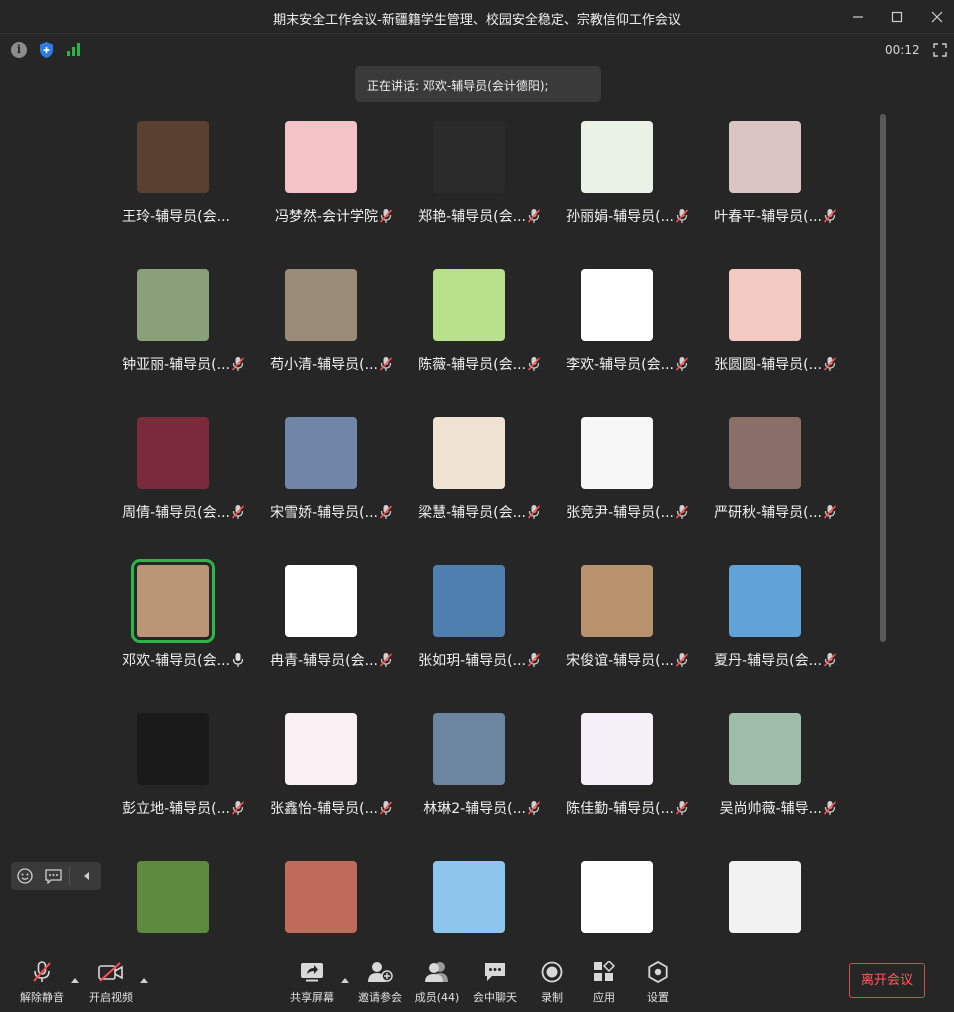 This screenshot has height=1012, width=954. I want to click on record-button: 录制, so click(552, 983).